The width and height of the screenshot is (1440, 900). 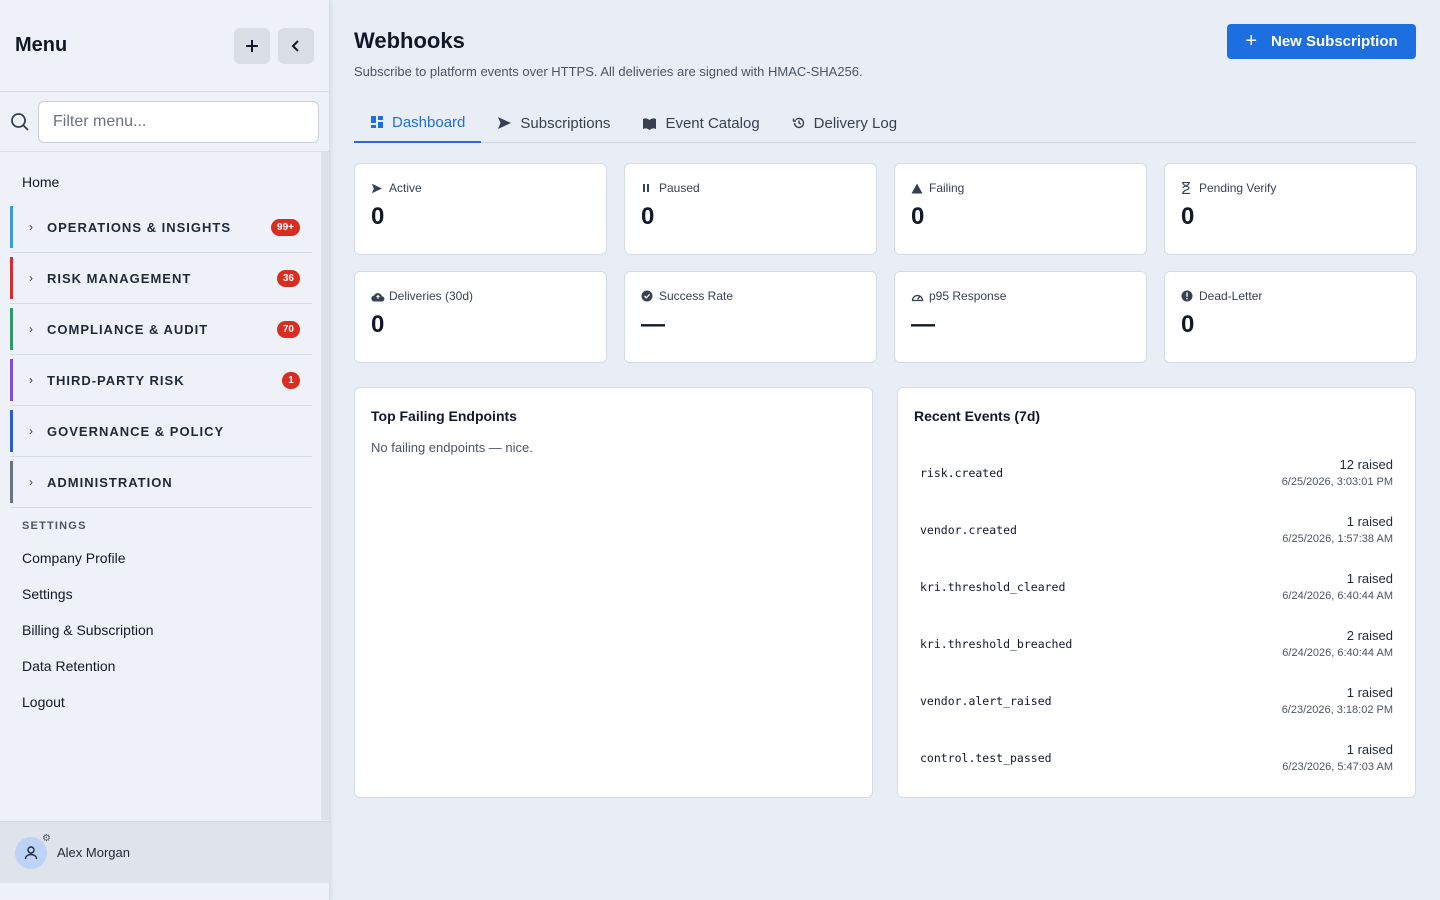 What do you see at coordinates (405, 188) in the screenshot?
I see `stat-label-text: Active` at bounding box center [405, 188].